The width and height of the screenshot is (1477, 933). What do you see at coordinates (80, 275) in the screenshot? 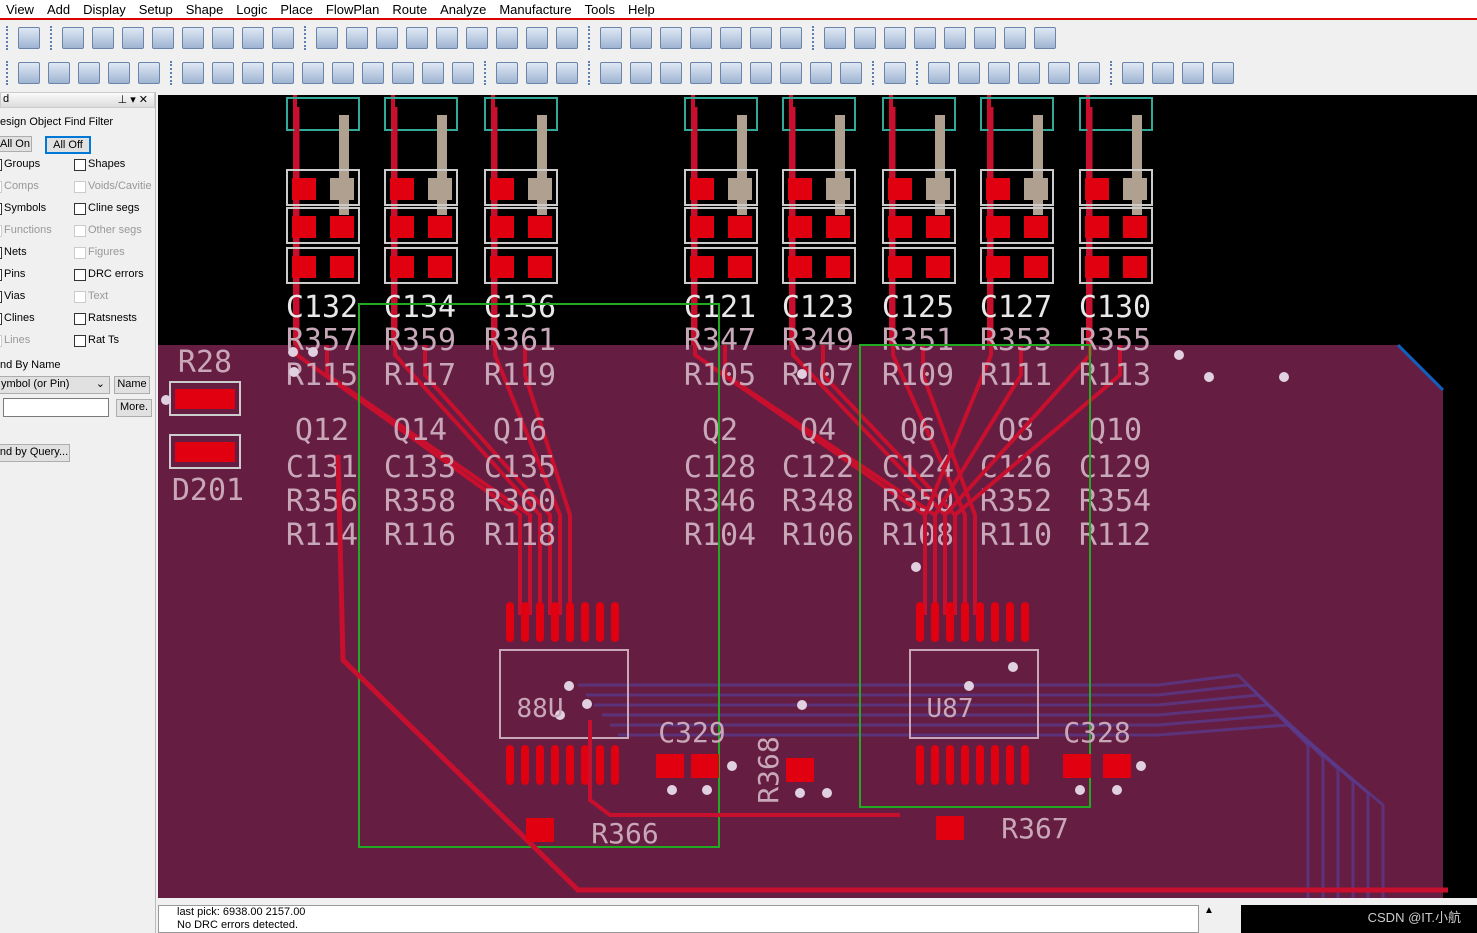
I see `checkbox-drc-errors` at bounding box center [80, 275].